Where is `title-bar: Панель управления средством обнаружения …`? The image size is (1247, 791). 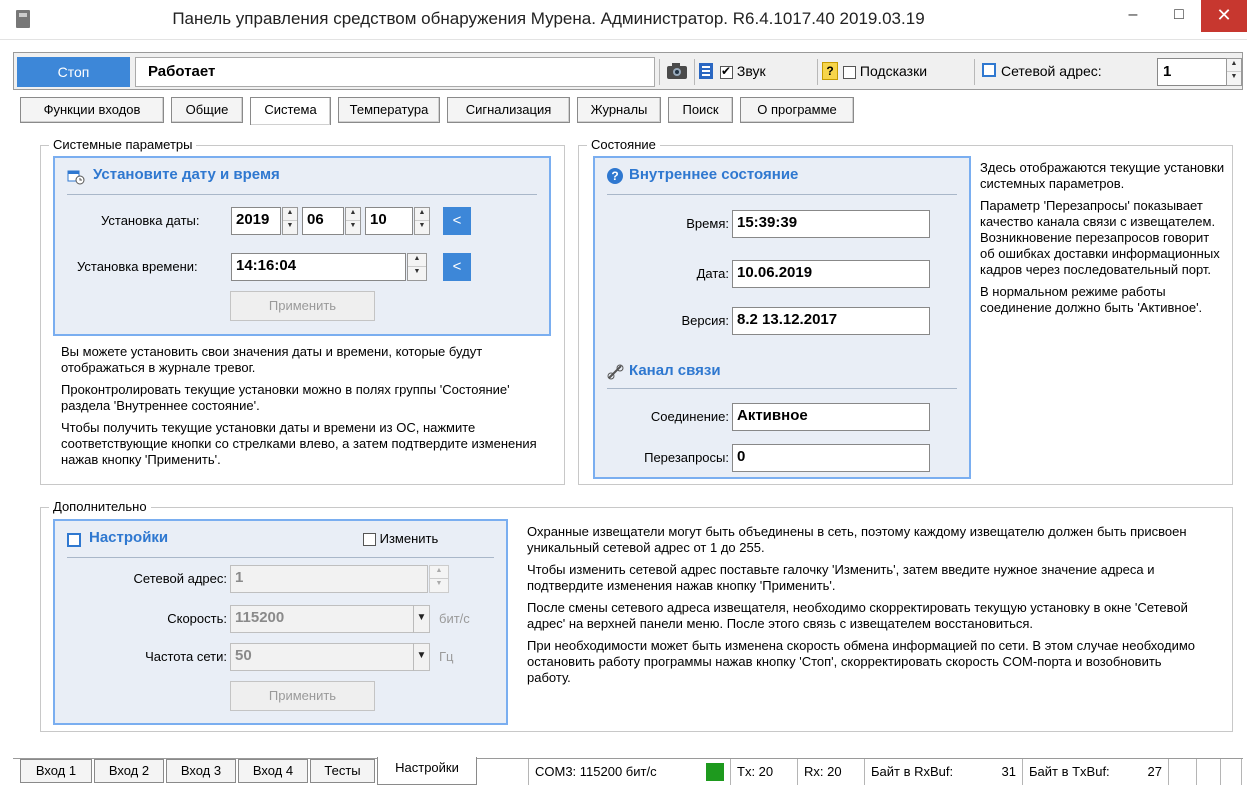
title-bar: Панель управления средством обнаружения … is located at coordinates (623, 20).